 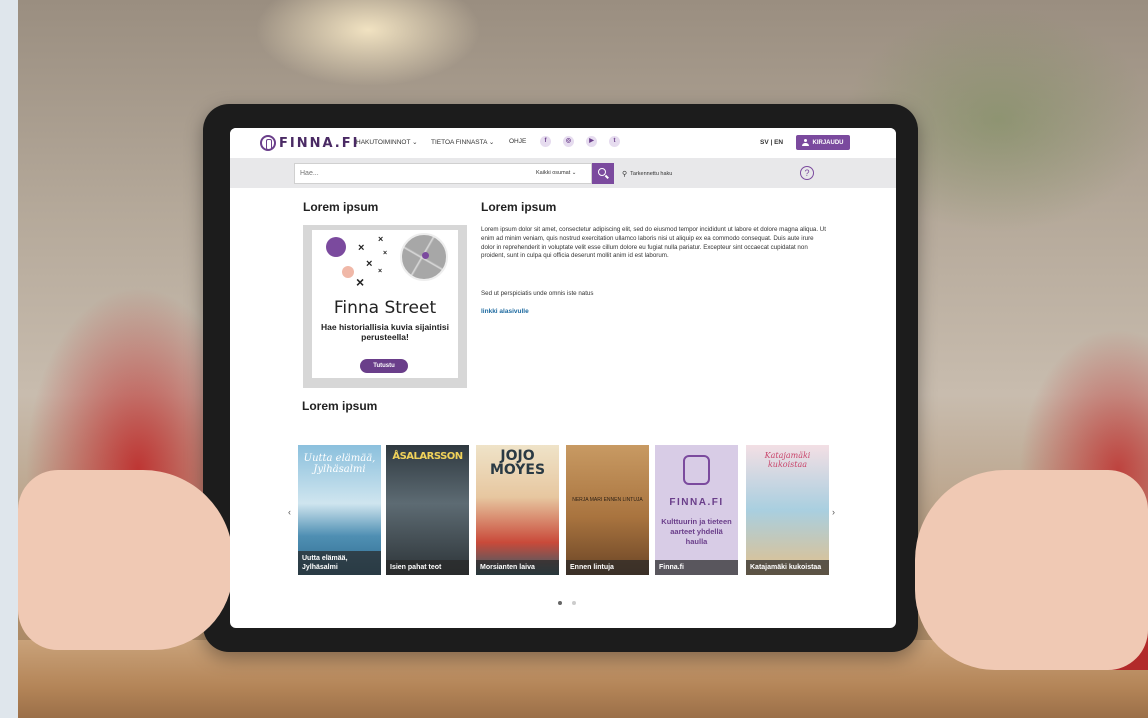 What do you see at coordinates (833, 512) in the screenshot?
I see `carousel-next-arrow: ›` at bounding box center [833, 512].